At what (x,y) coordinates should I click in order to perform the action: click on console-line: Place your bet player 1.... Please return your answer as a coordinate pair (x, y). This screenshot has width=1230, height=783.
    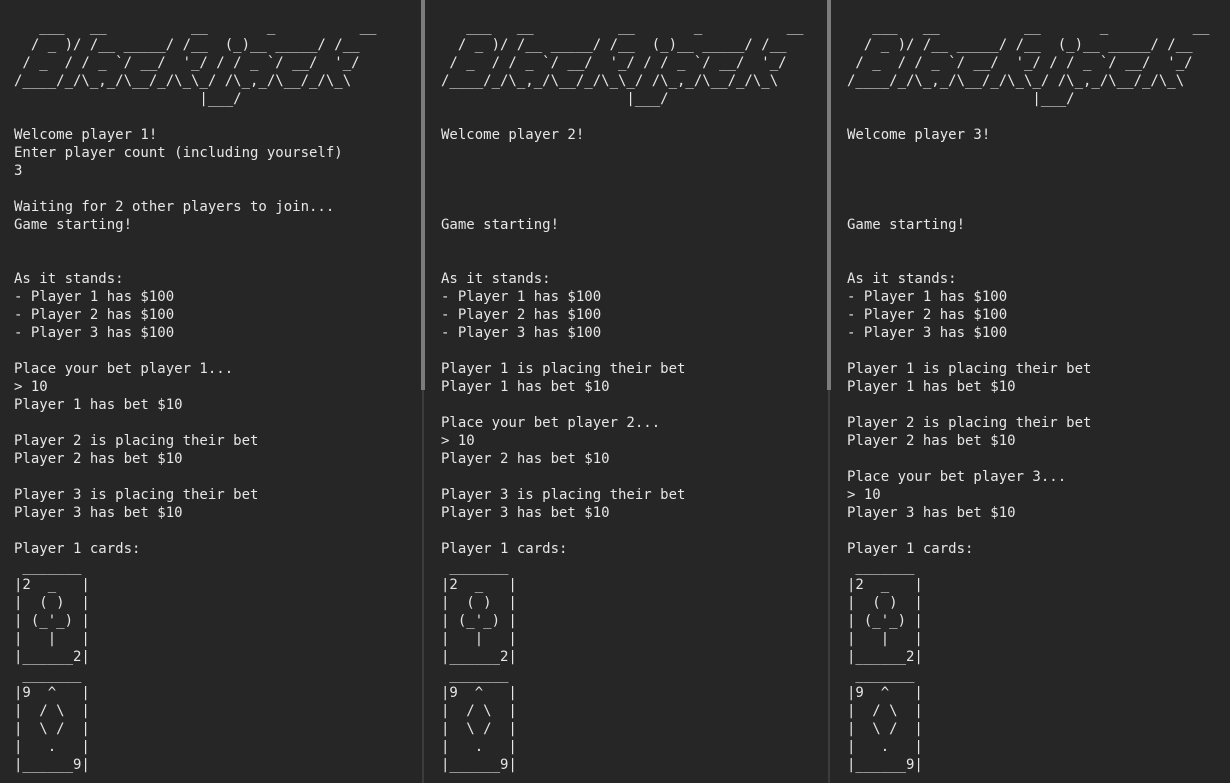
    Looking at the image, I should click on (124, 369).